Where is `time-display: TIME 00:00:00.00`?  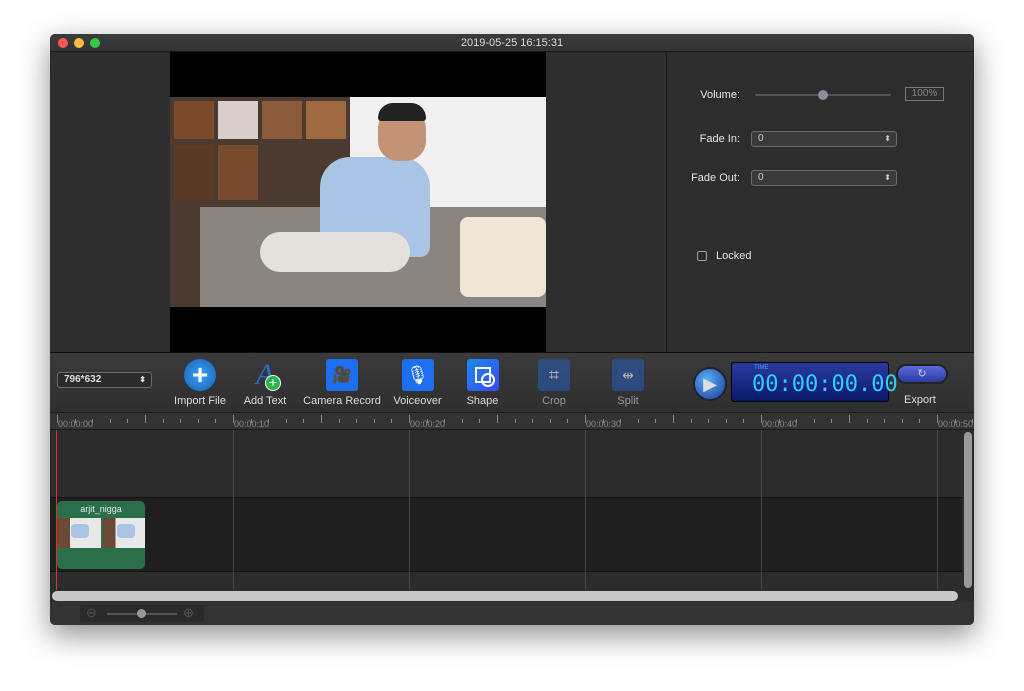 time-display: TIME 00:00:00.00 is located at coordinates (814, 382).